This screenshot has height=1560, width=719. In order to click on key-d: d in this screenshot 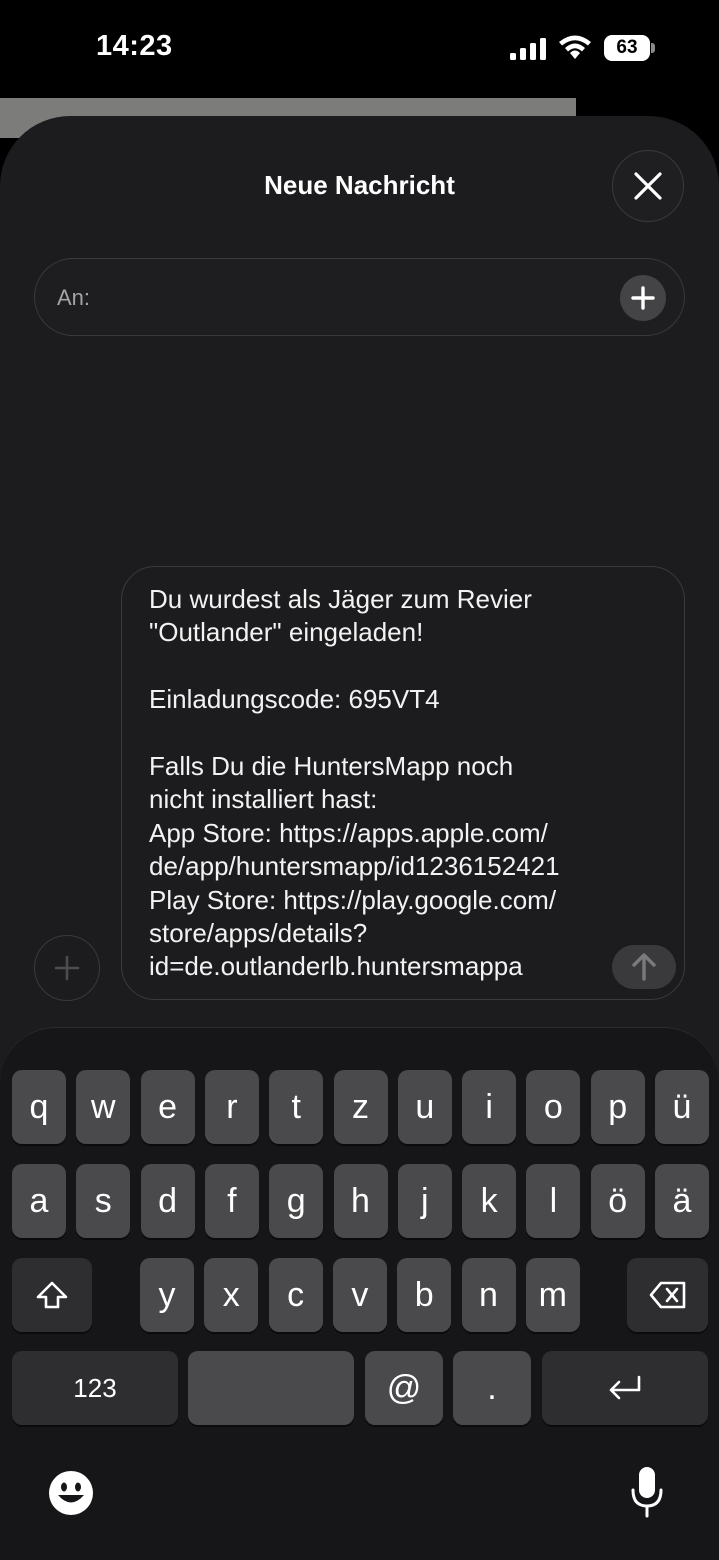, I will do `click(167, 1201)`.